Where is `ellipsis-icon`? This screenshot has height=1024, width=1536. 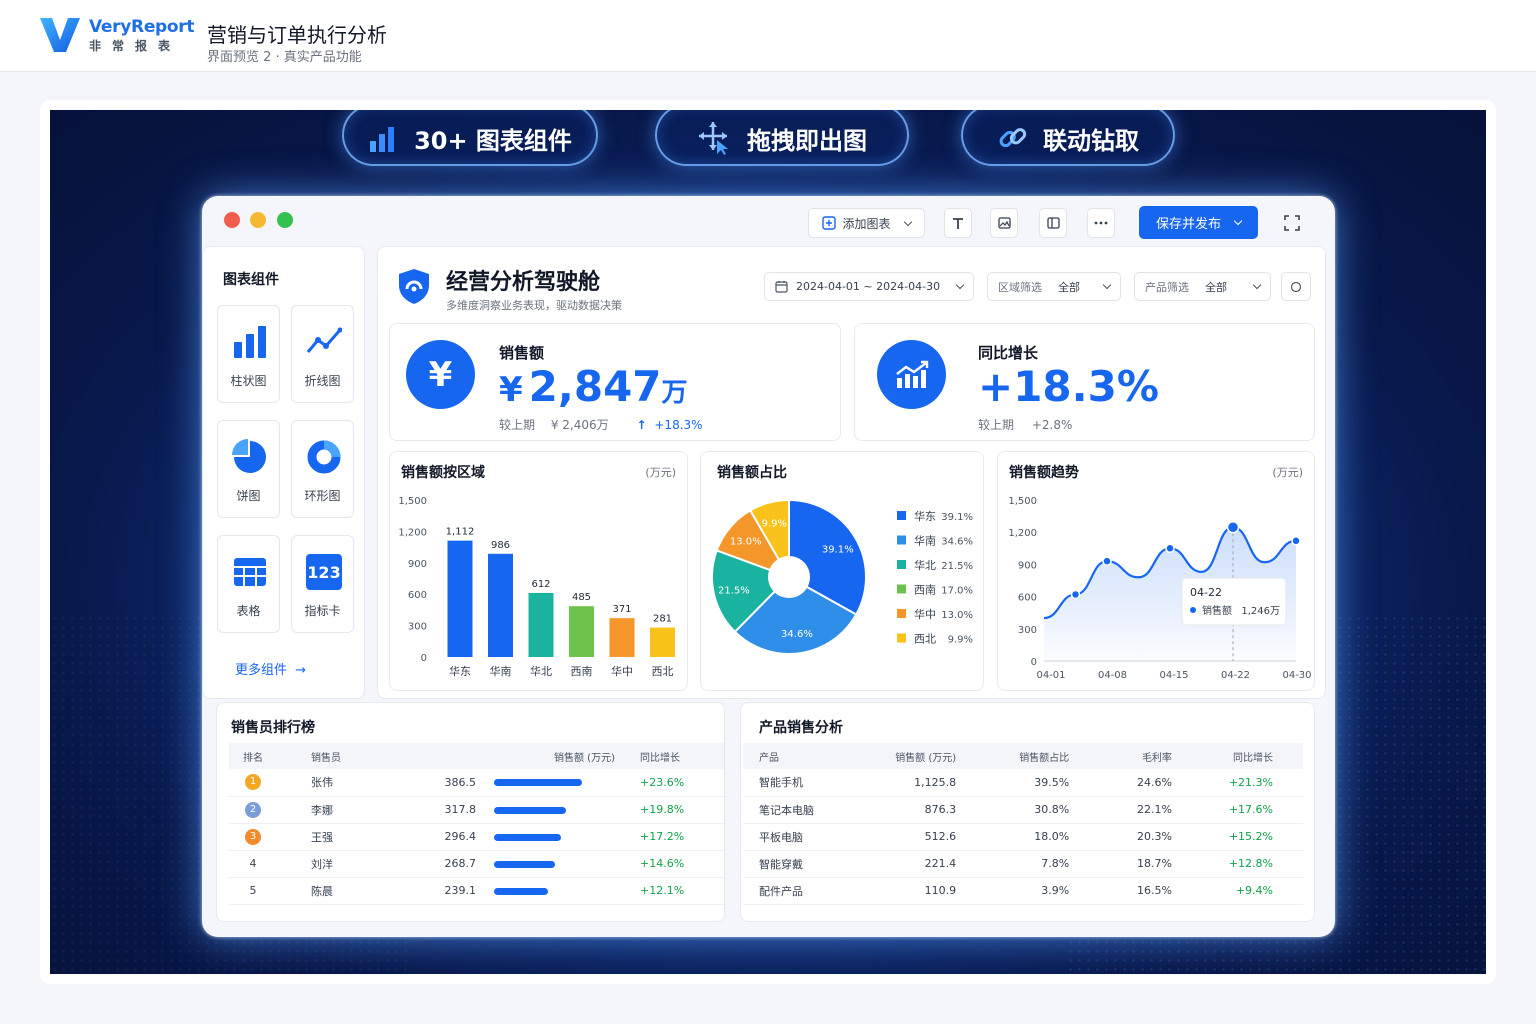 ellipsis-icon is located at coordinates (1101, 223).